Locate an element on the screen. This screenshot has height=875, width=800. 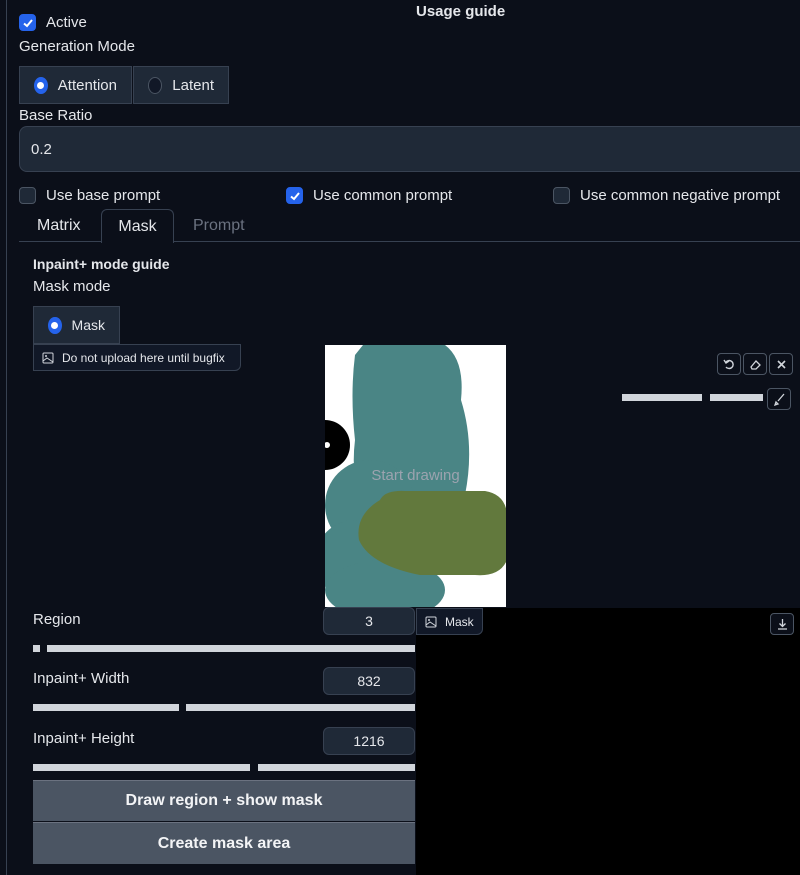
draw-region-button: Draw region + show mask is located at coordinates (224, 800).